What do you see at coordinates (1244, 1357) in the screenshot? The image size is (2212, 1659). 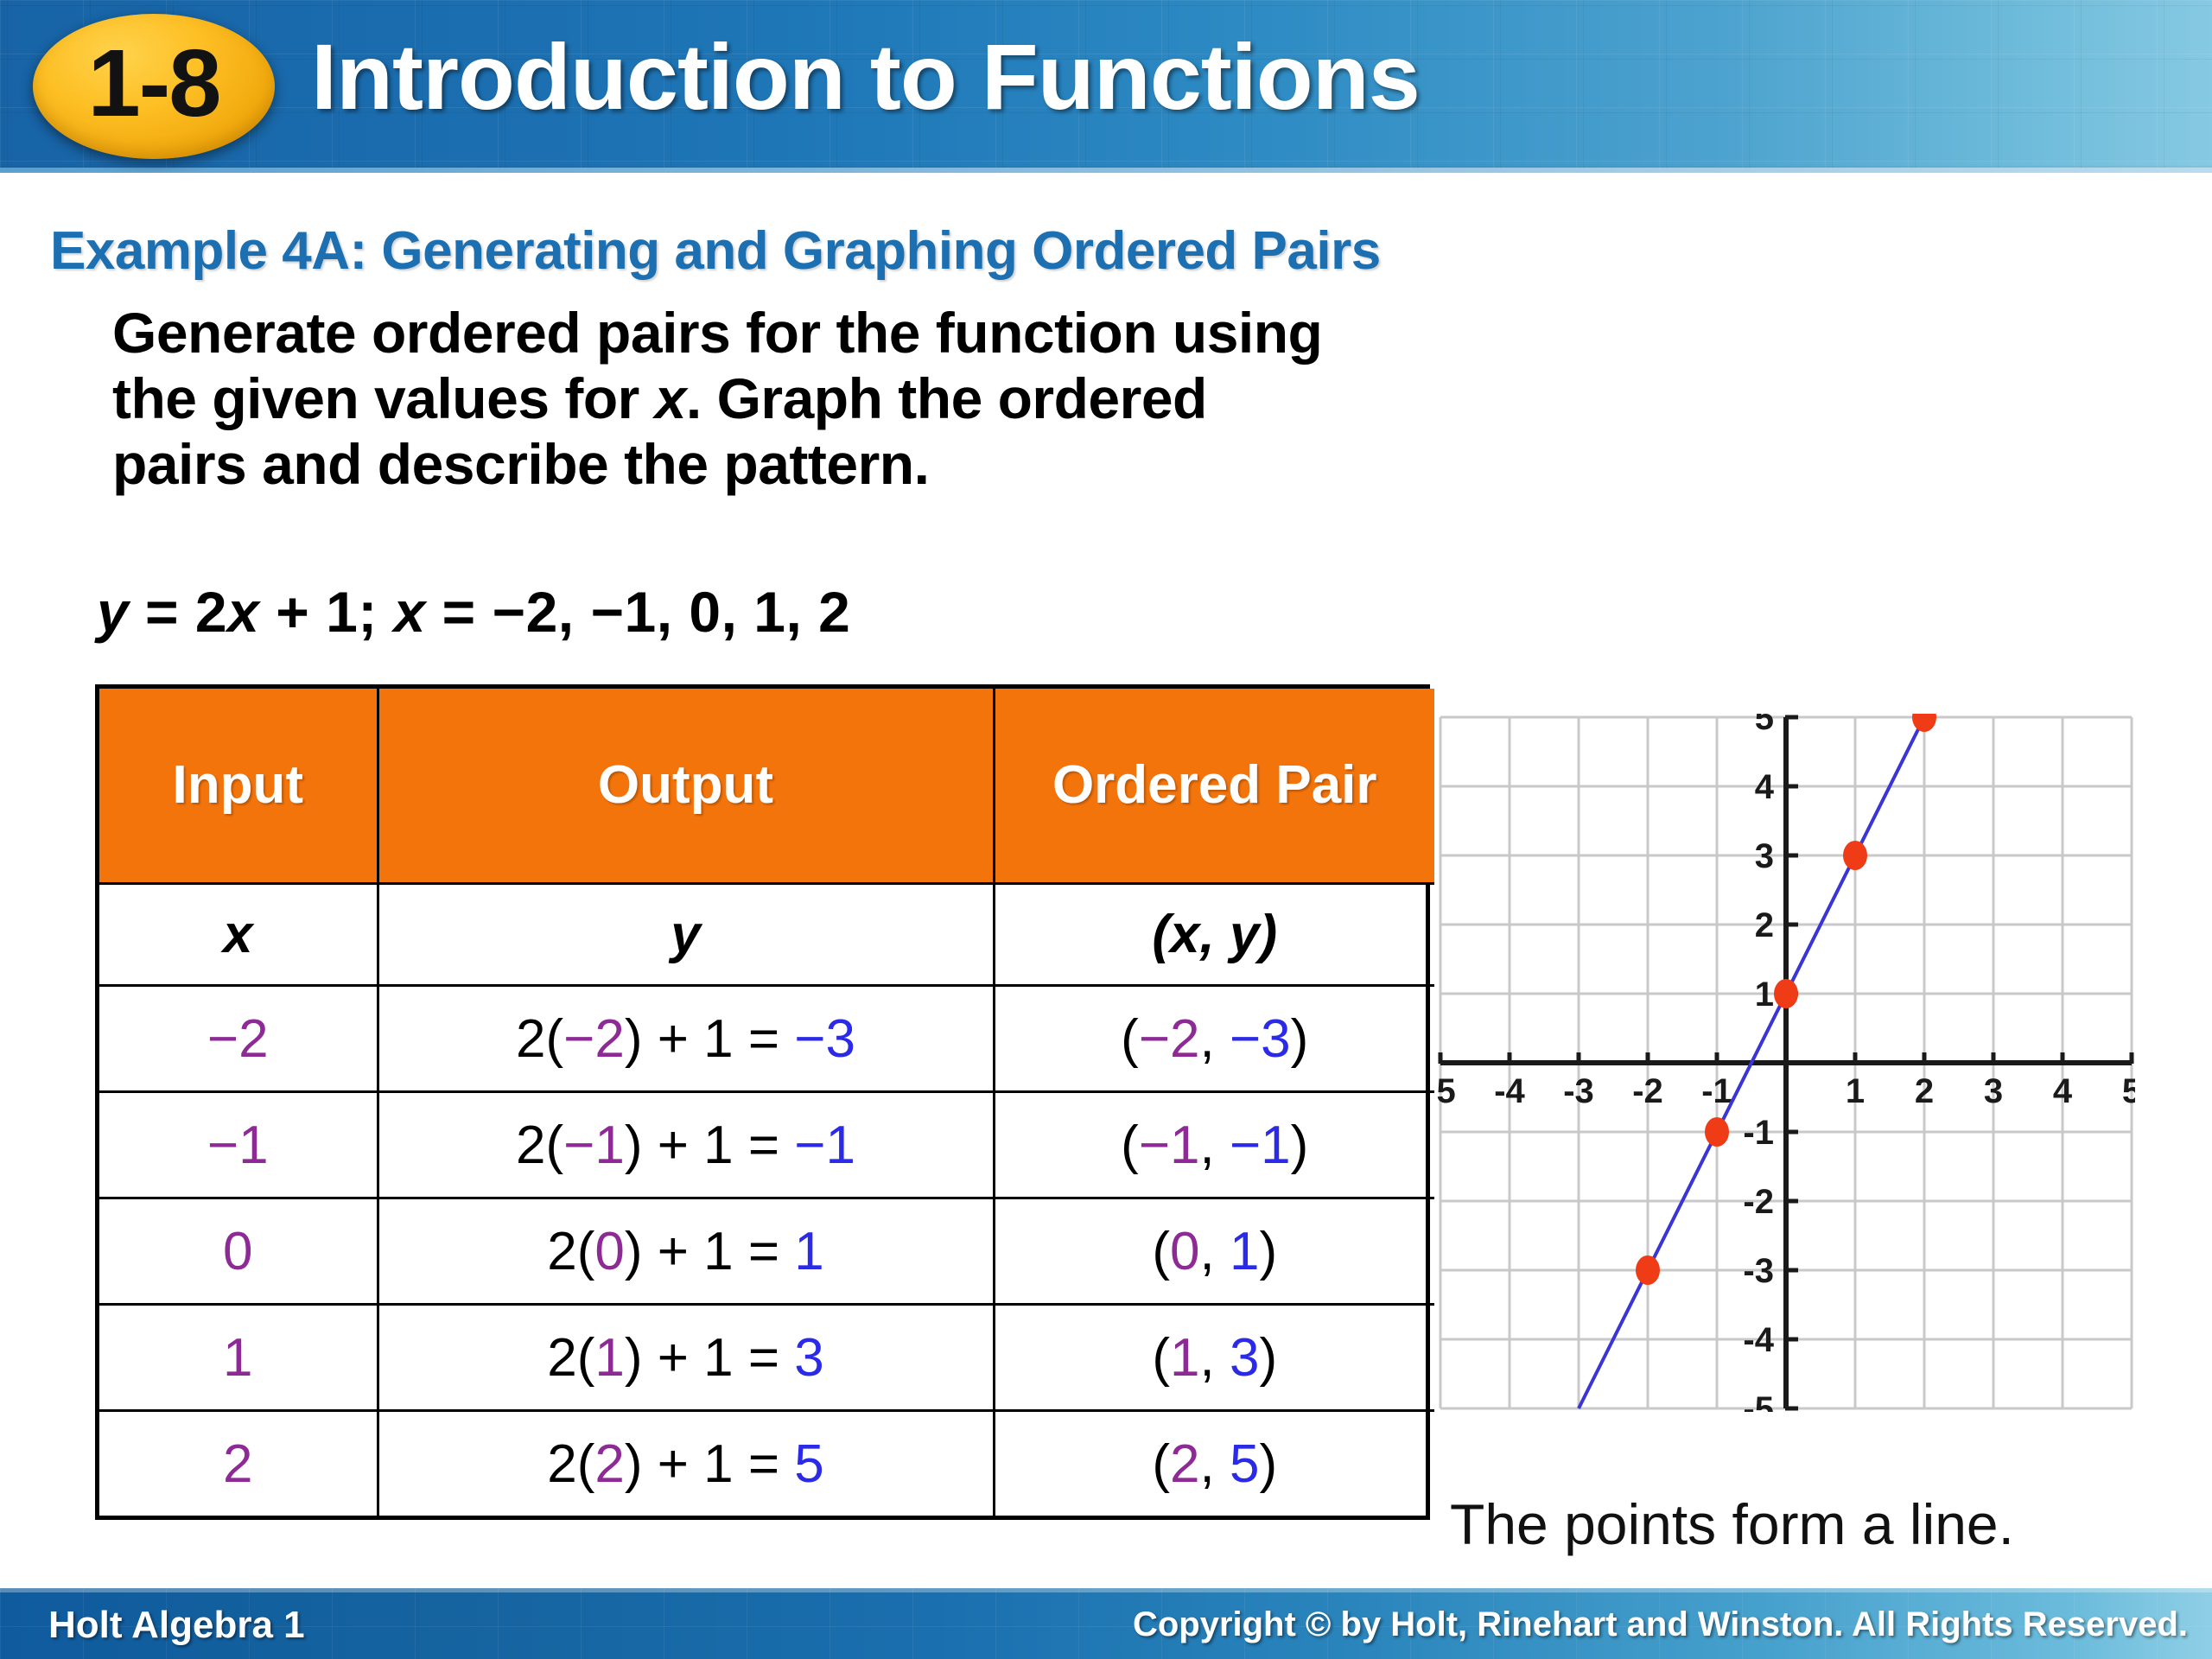 I see `pair-y: 3` at bounding box center [1244, 1357].